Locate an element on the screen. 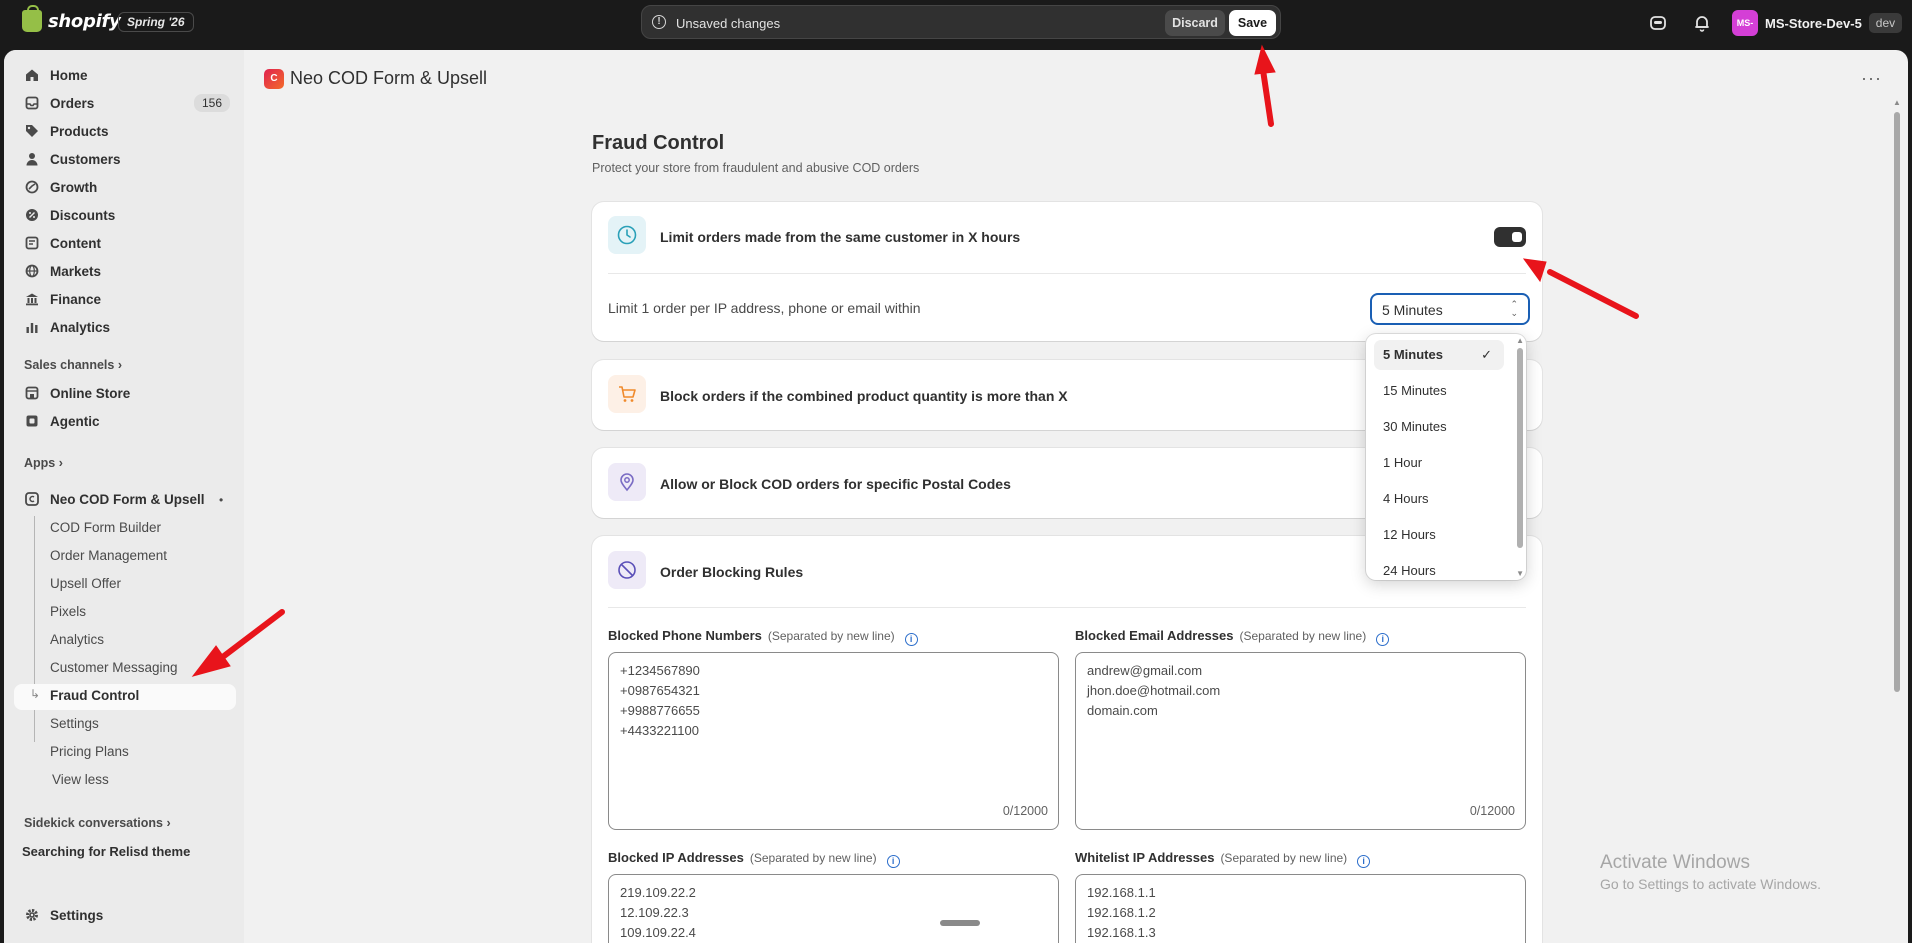 The width and height of the screenshot is (1912, 943). sidebar-item-customers: Customers is located at coordinates (125, 159).